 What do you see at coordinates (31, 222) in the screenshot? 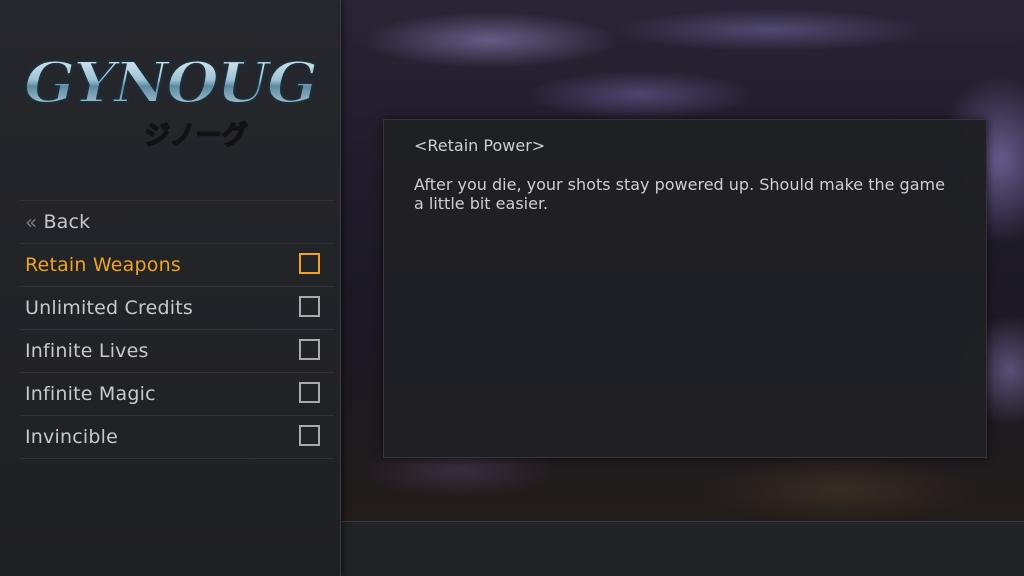
I see `back-chevron-icon: «` at bounding box center [31, 222].